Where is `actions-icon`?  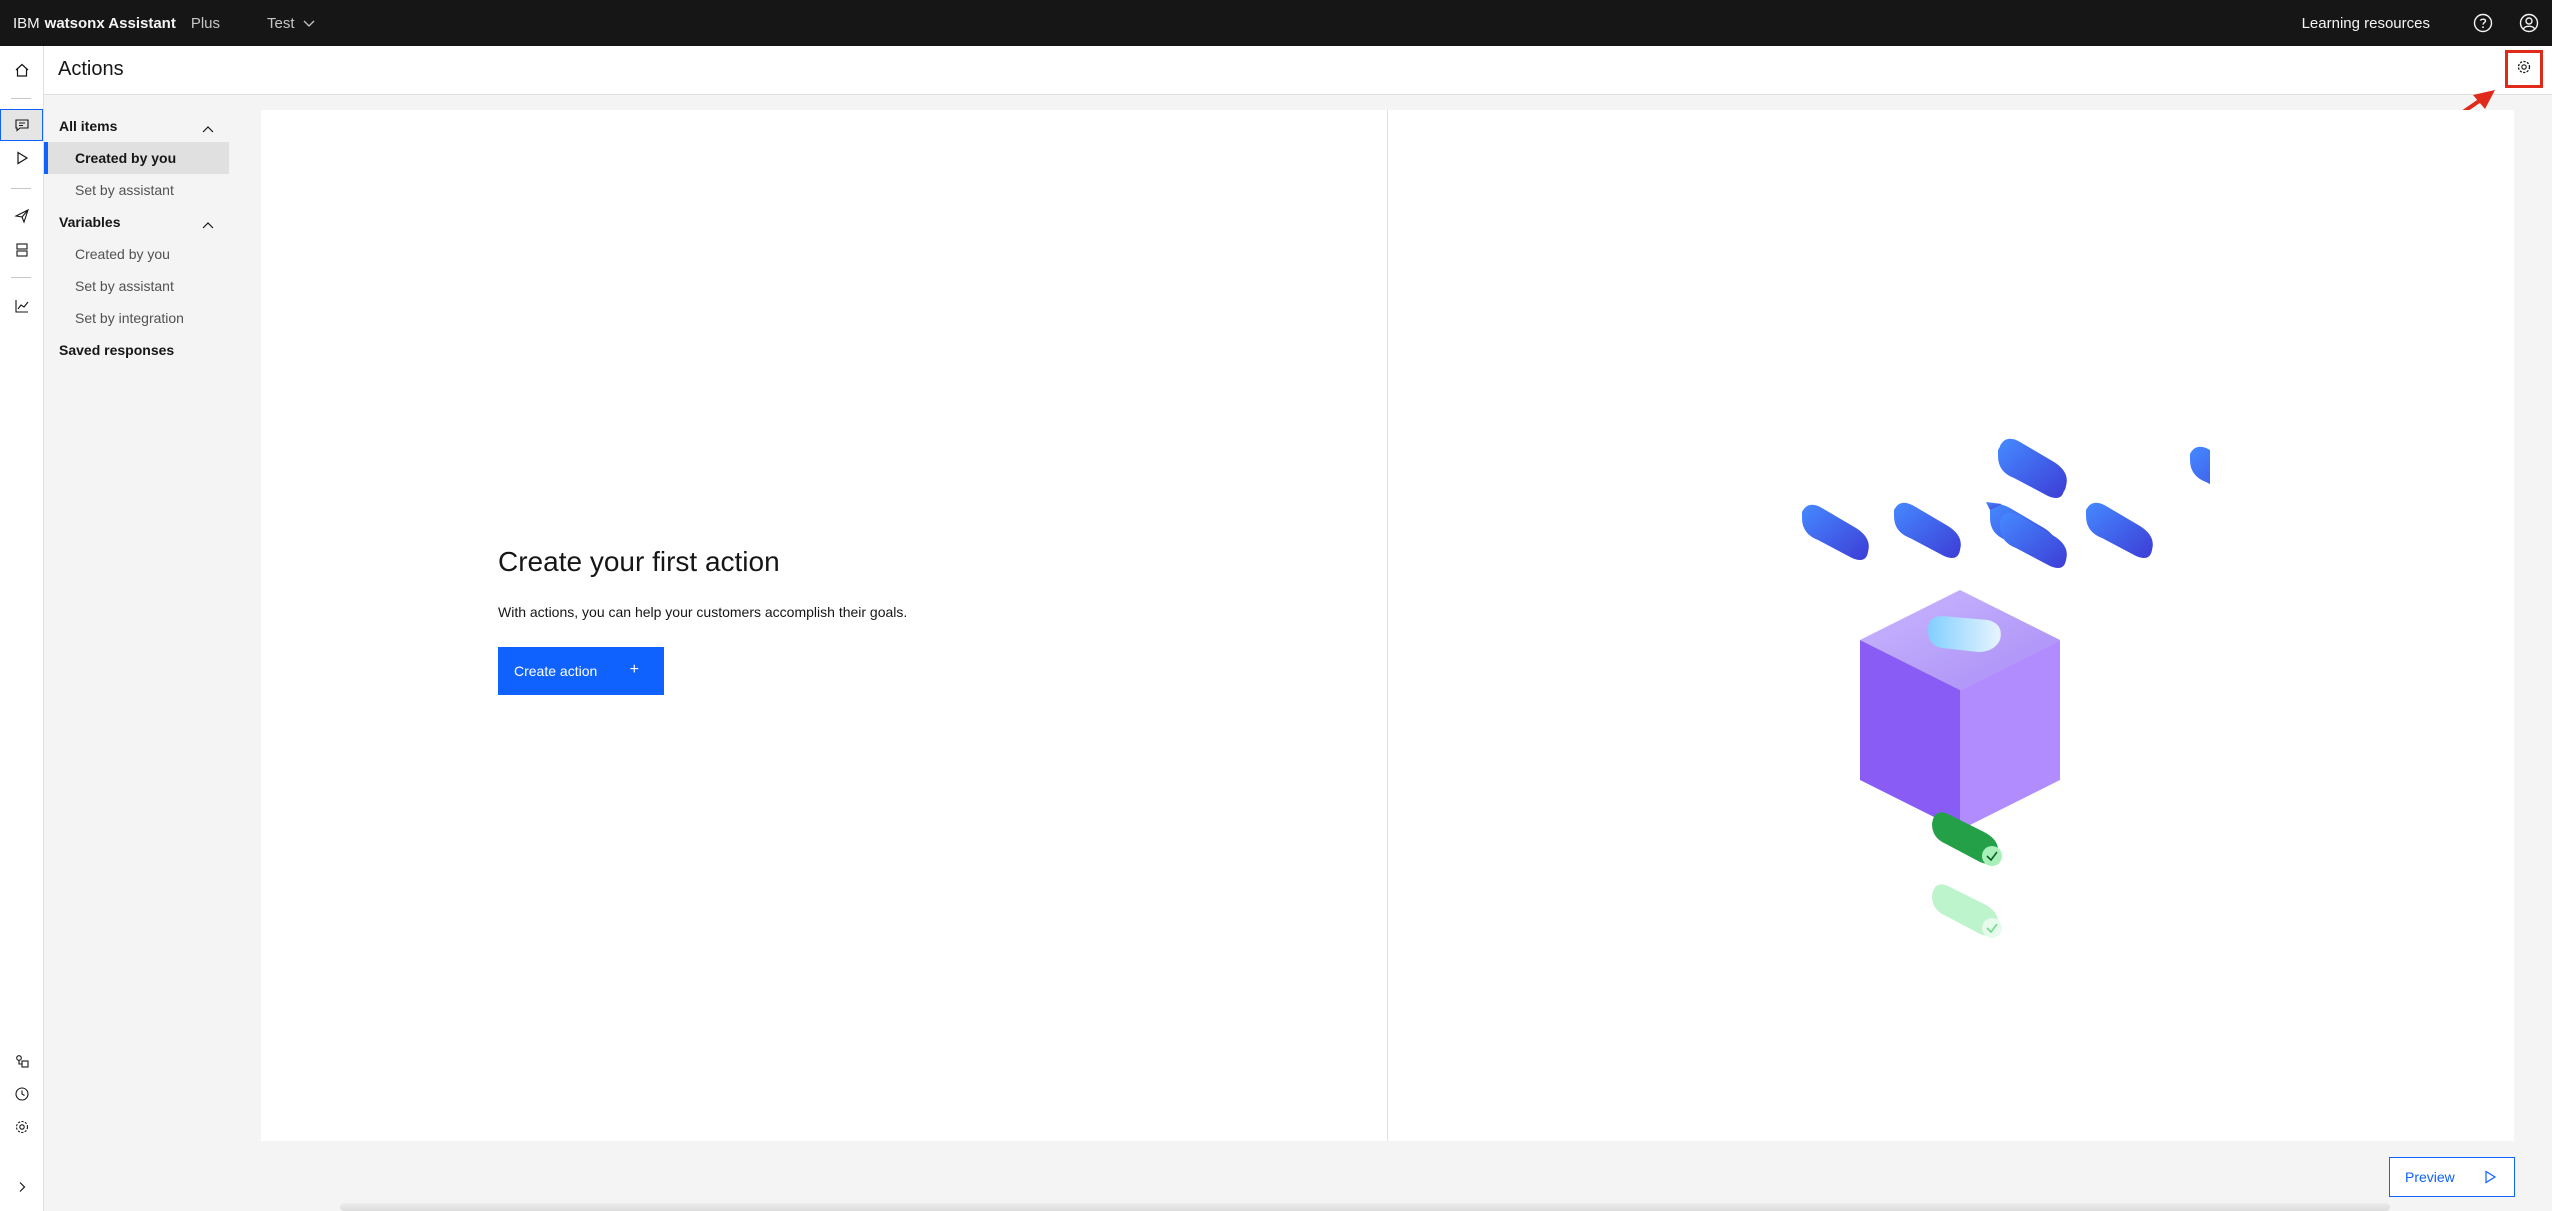 actions-icon is located at coordinates (21, 125).